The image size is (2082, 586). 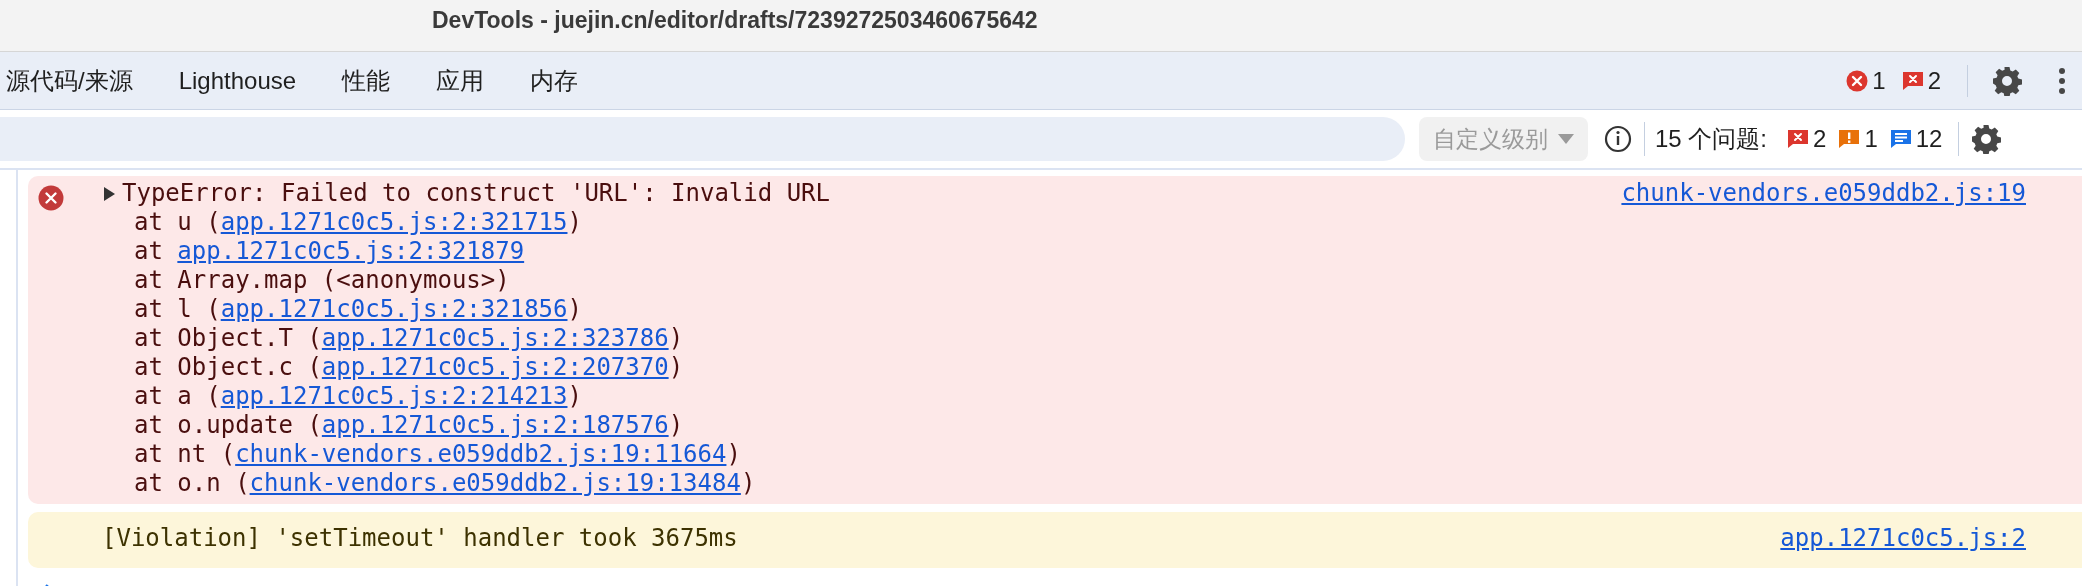 What do you see at coordinates (351, 251) in the screenshot?
I see `source-link: app.1271c0c5.js:2:321879` at bounding box center [351, 251].